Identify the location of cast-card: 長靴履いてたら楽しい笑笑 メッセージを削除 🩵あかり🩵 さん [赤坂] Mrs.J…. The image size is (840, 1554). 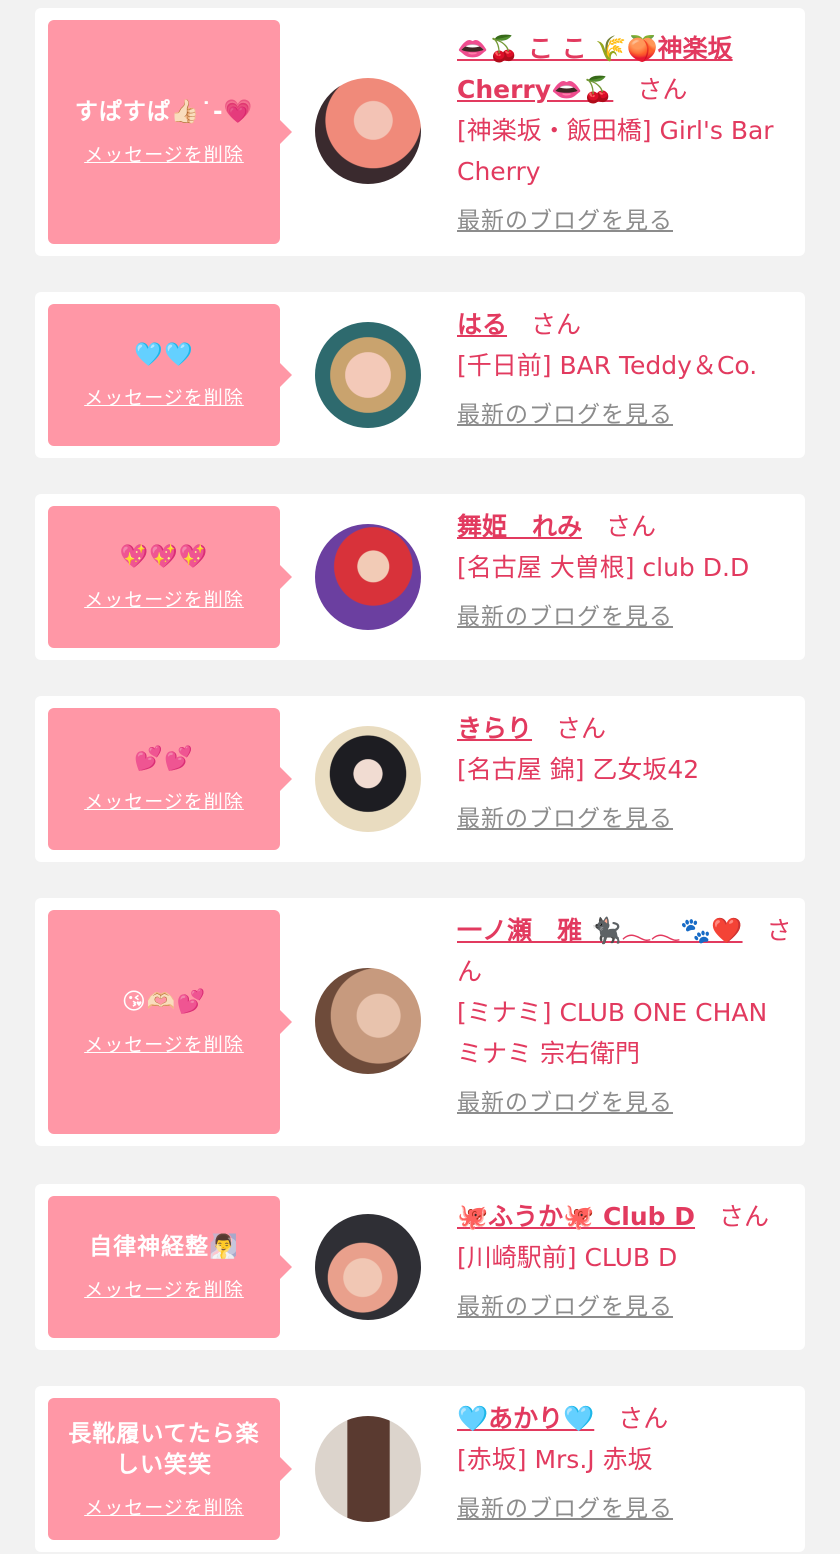
(420, 1469).